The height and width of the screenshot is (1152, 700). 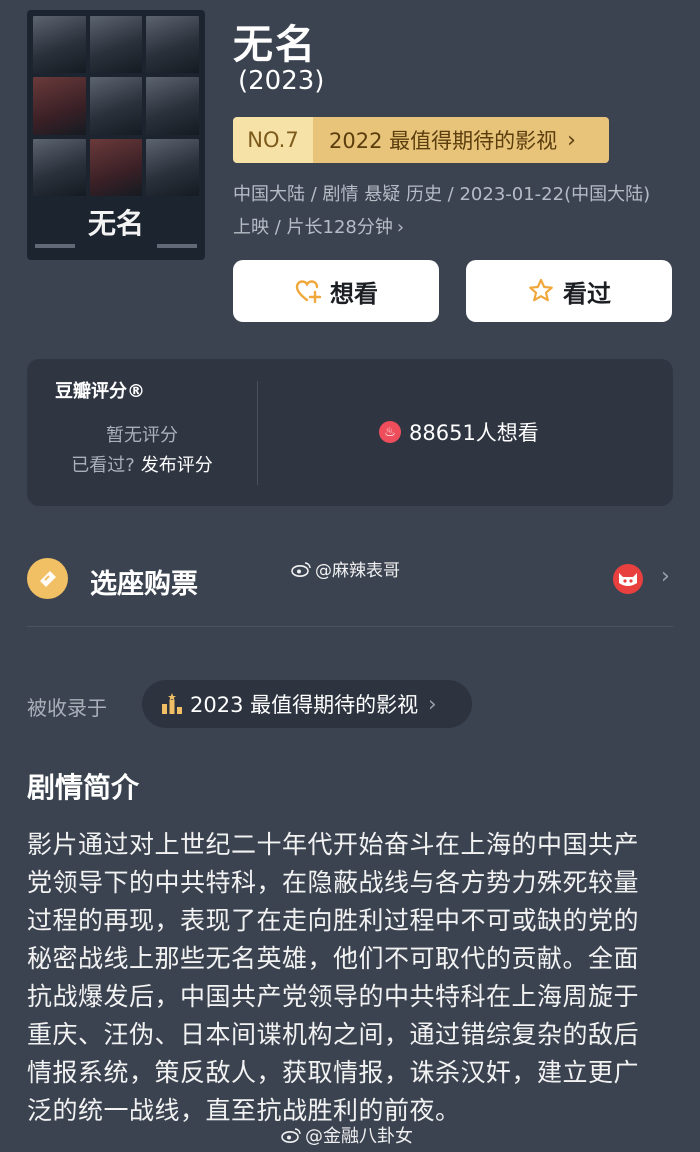 What do you see at coordinates (115, 223) in the screenshot?
I see `poster-title: 无名` at bounding box center [115, 223].